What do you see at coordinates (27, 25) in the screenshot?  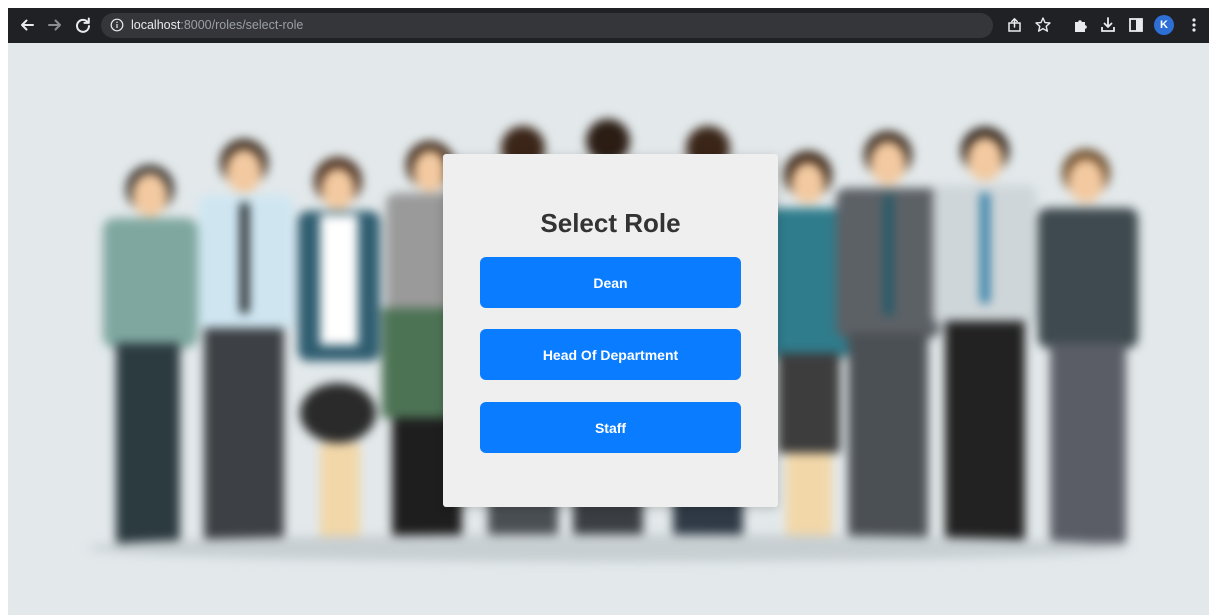 I see `back-arrow-icon` at bounding box center [27, 25].